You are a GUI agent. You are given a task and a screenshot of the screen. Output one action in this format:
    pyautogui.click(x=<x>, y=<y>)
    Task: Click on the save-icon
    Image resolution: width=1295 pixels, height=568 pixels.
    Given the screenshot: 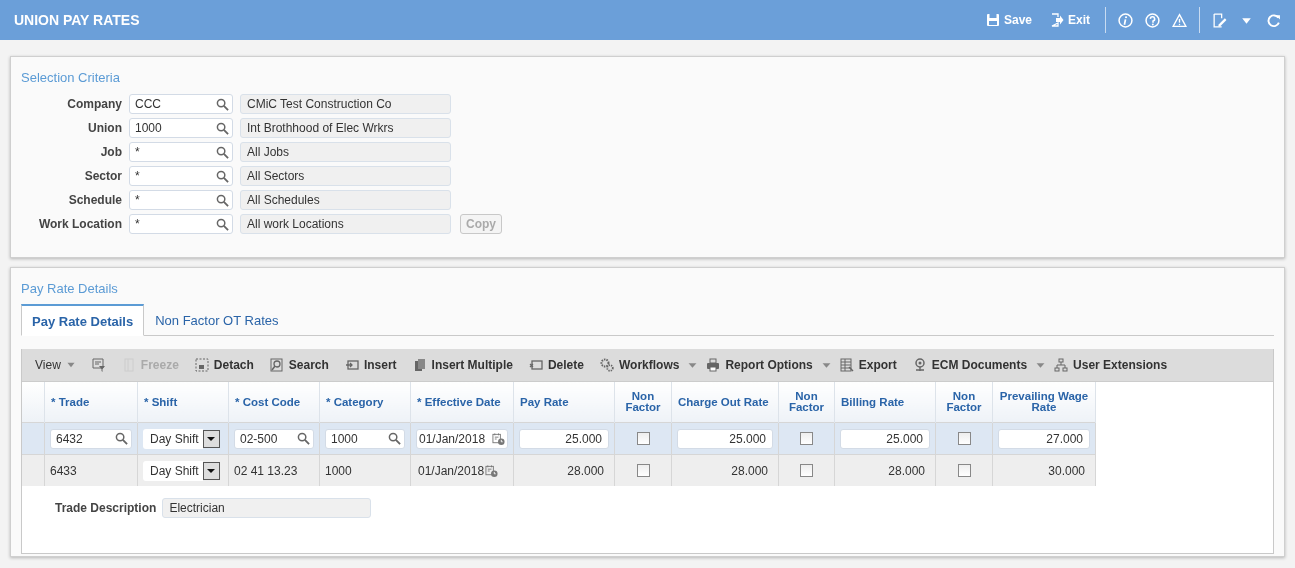 What is the action you would take?
    pyautogui.click(x=992, y=20)
    